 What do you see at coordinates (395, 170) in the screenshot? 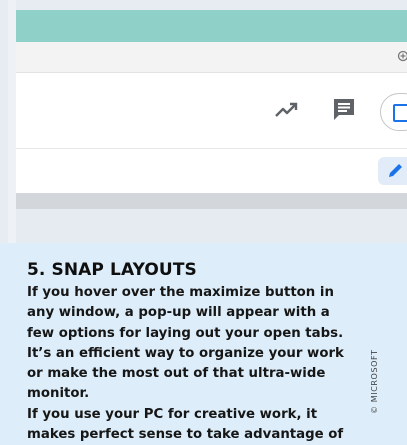
I see `pencil-icon` at bounding box center [395, 170].